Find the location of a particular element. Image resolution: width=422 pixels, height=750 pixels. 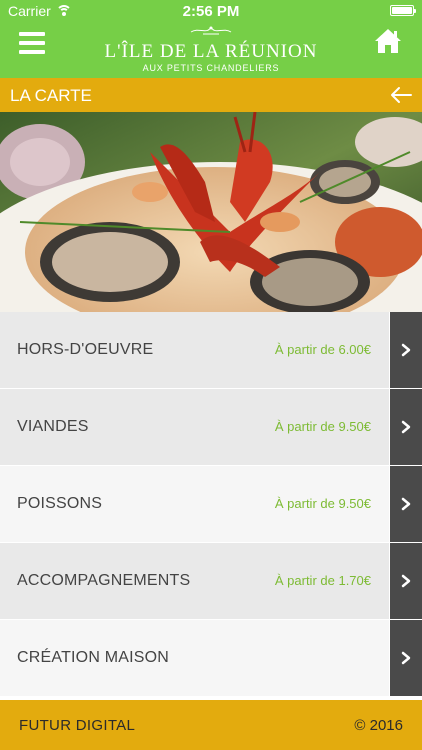

battery-icon is located at coordinates (403, 10).